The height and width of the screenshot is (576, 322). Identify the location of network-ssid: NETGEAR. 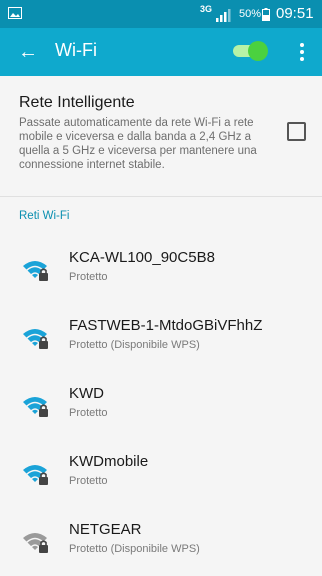
(105, 529).